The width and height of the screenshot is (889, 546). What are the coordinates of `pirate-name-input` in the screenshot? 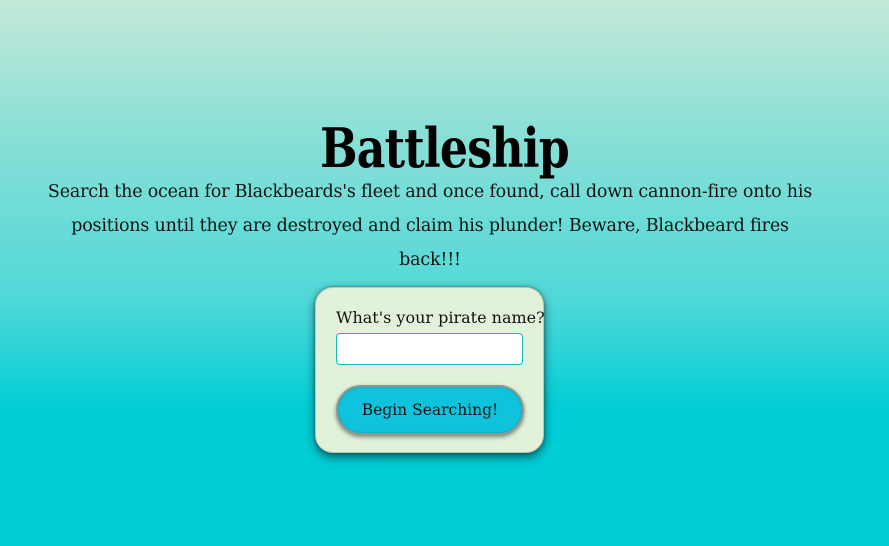 It's located at (429, 349).